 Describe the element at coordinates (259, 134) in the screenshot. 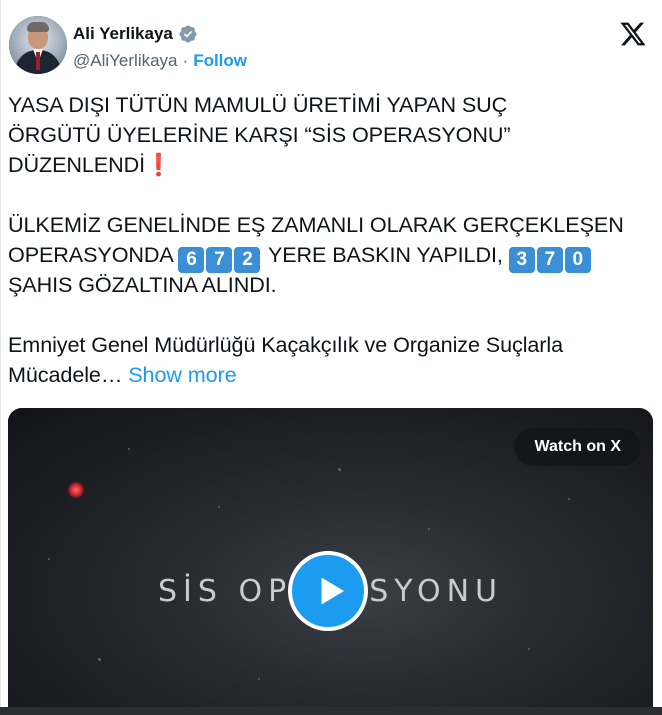

I see `tweet-line: ÖRGÜTÜ ÜYELERİNE KARŞI “SİS OPERASYONU”` at that location.